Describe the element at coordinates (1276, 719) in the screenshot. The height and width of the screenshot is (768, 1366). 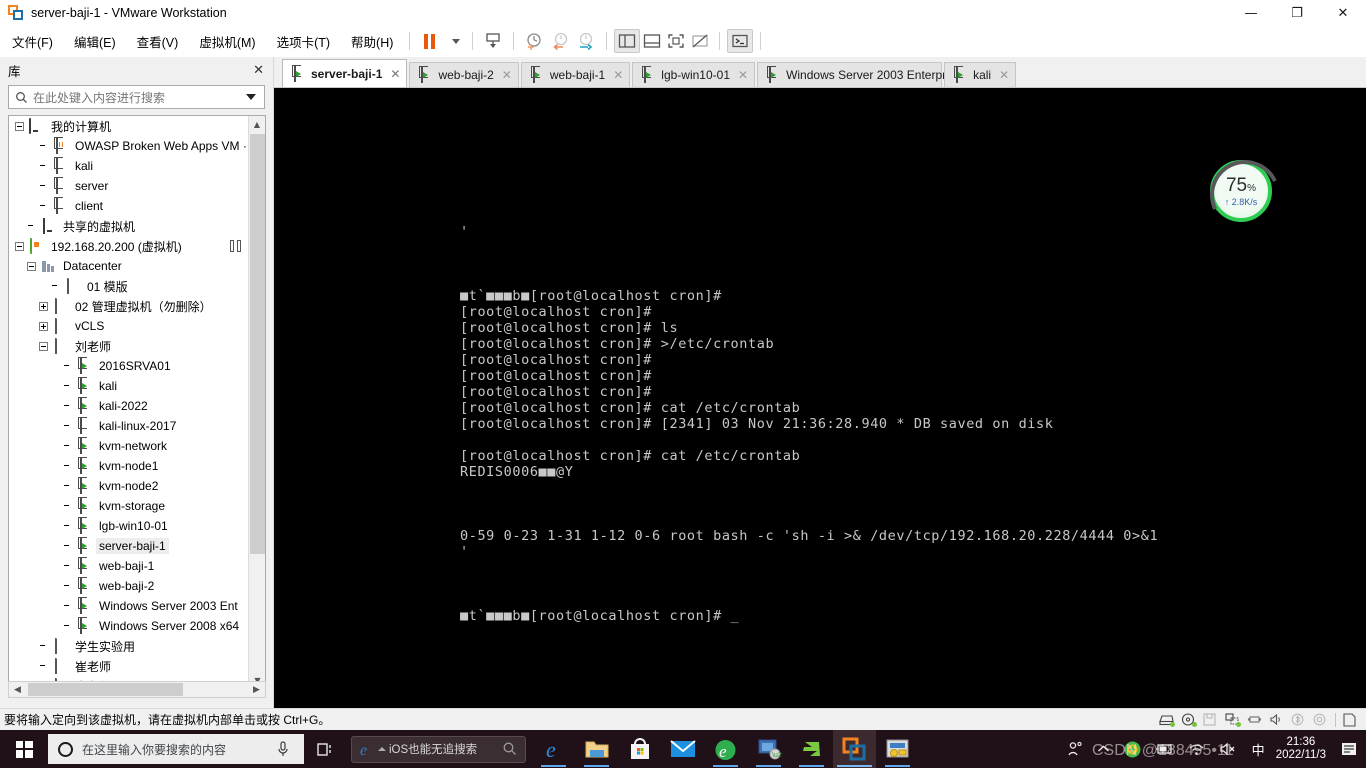
I see `sound-card-icon` at that location.